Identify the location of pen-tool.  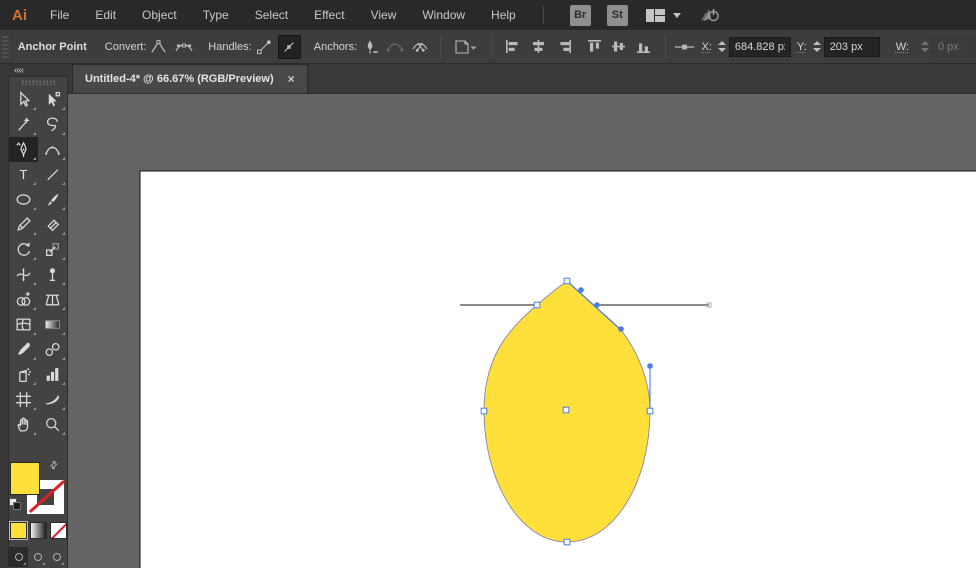
(23, 149).